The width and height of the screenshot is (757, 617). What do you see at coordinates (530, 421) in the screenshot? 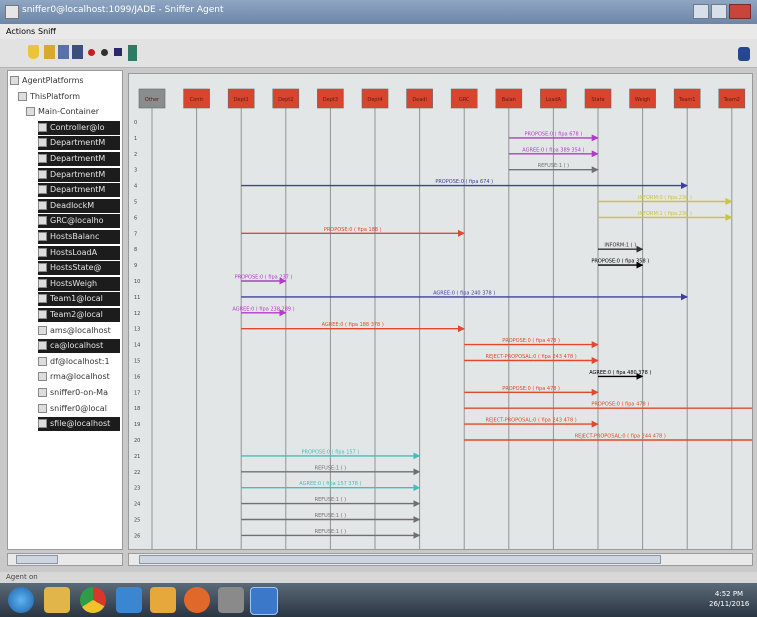
I see `message-label: REJECT-PROPOSAL:0 ( fipa 243 478 )` at bounding box center [530, 421].